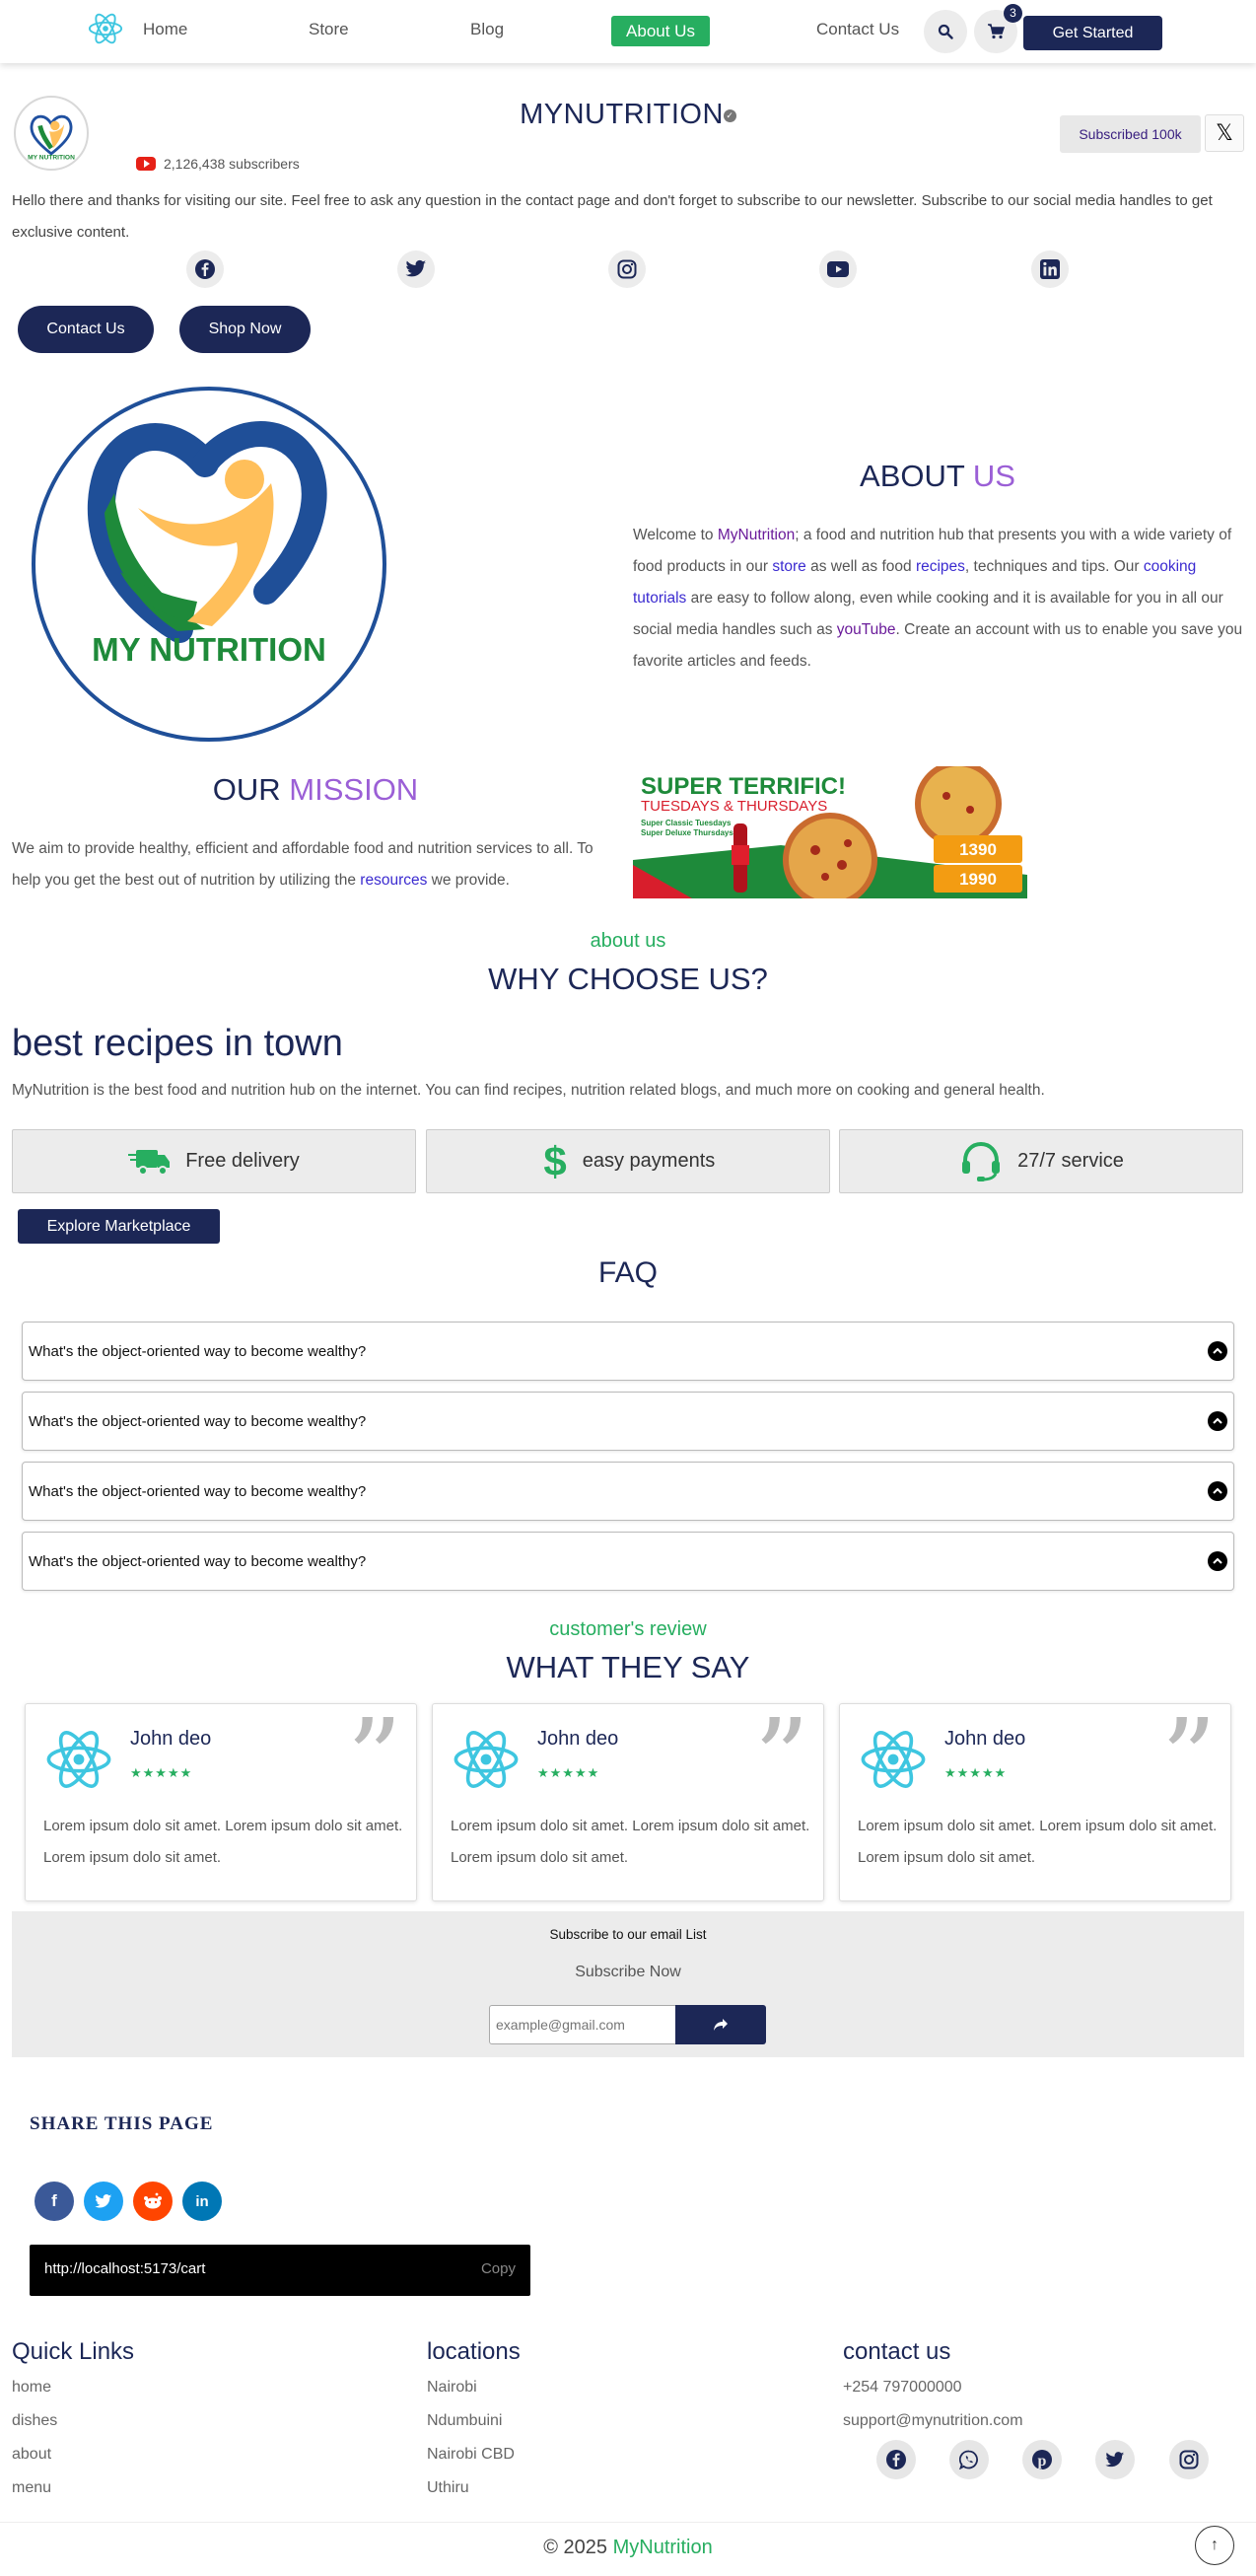 This screenshot has height=2576, width=1256. Describe the element at coordinates (628, 1667) in the screenshot. I see `reviews-heading: WHAT THEY SAY` at that location.